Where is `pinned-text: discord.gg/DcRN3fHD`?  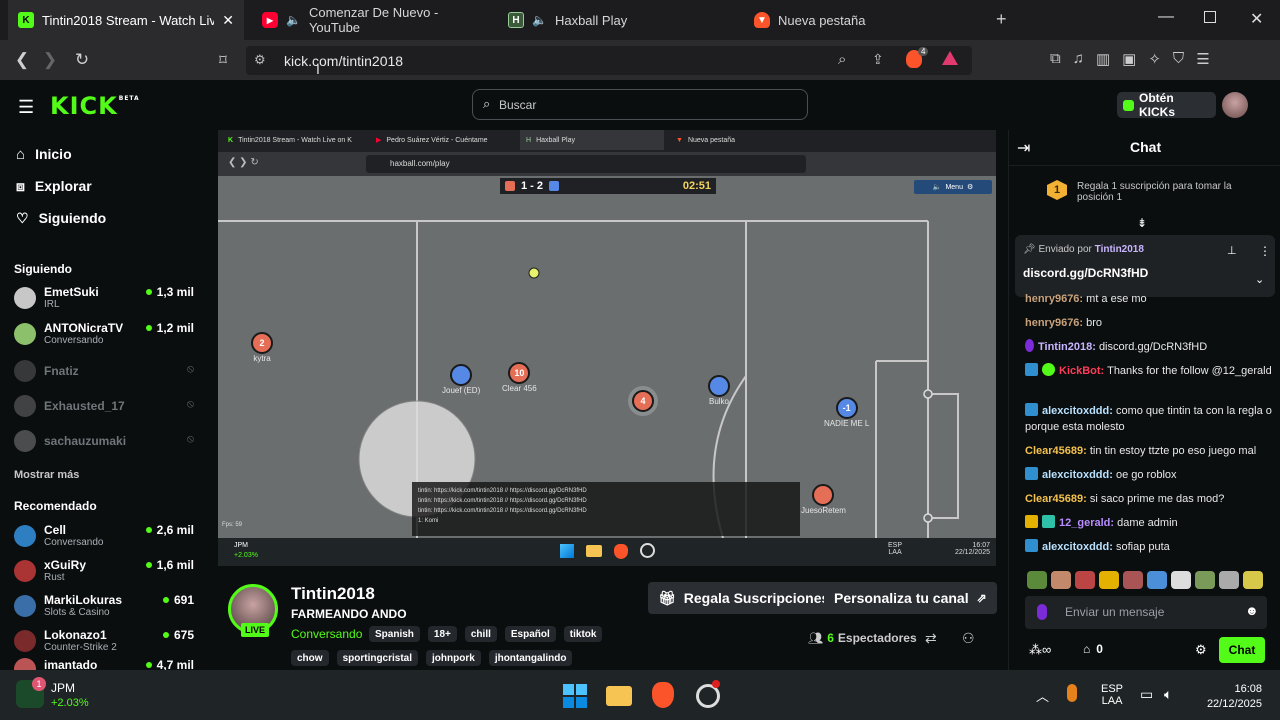
pinned-text: discord.gg/DcRN3fHD is located at coordinates (1085, 273).